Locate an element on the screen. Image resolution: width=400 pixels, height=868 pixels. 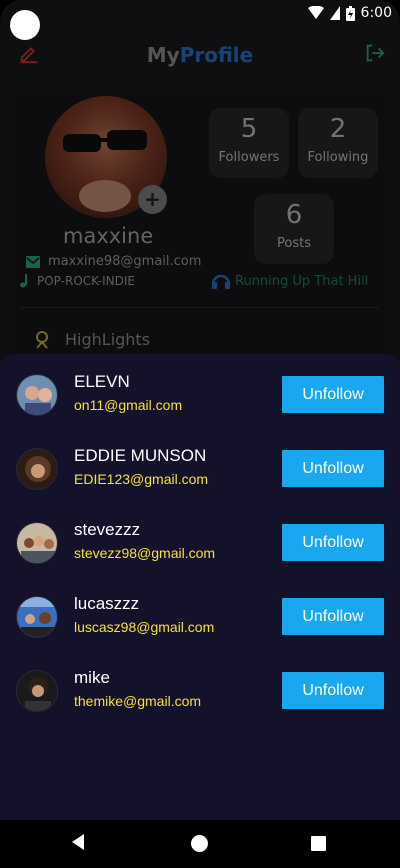
home-icon is located at coordinates (199, 843).